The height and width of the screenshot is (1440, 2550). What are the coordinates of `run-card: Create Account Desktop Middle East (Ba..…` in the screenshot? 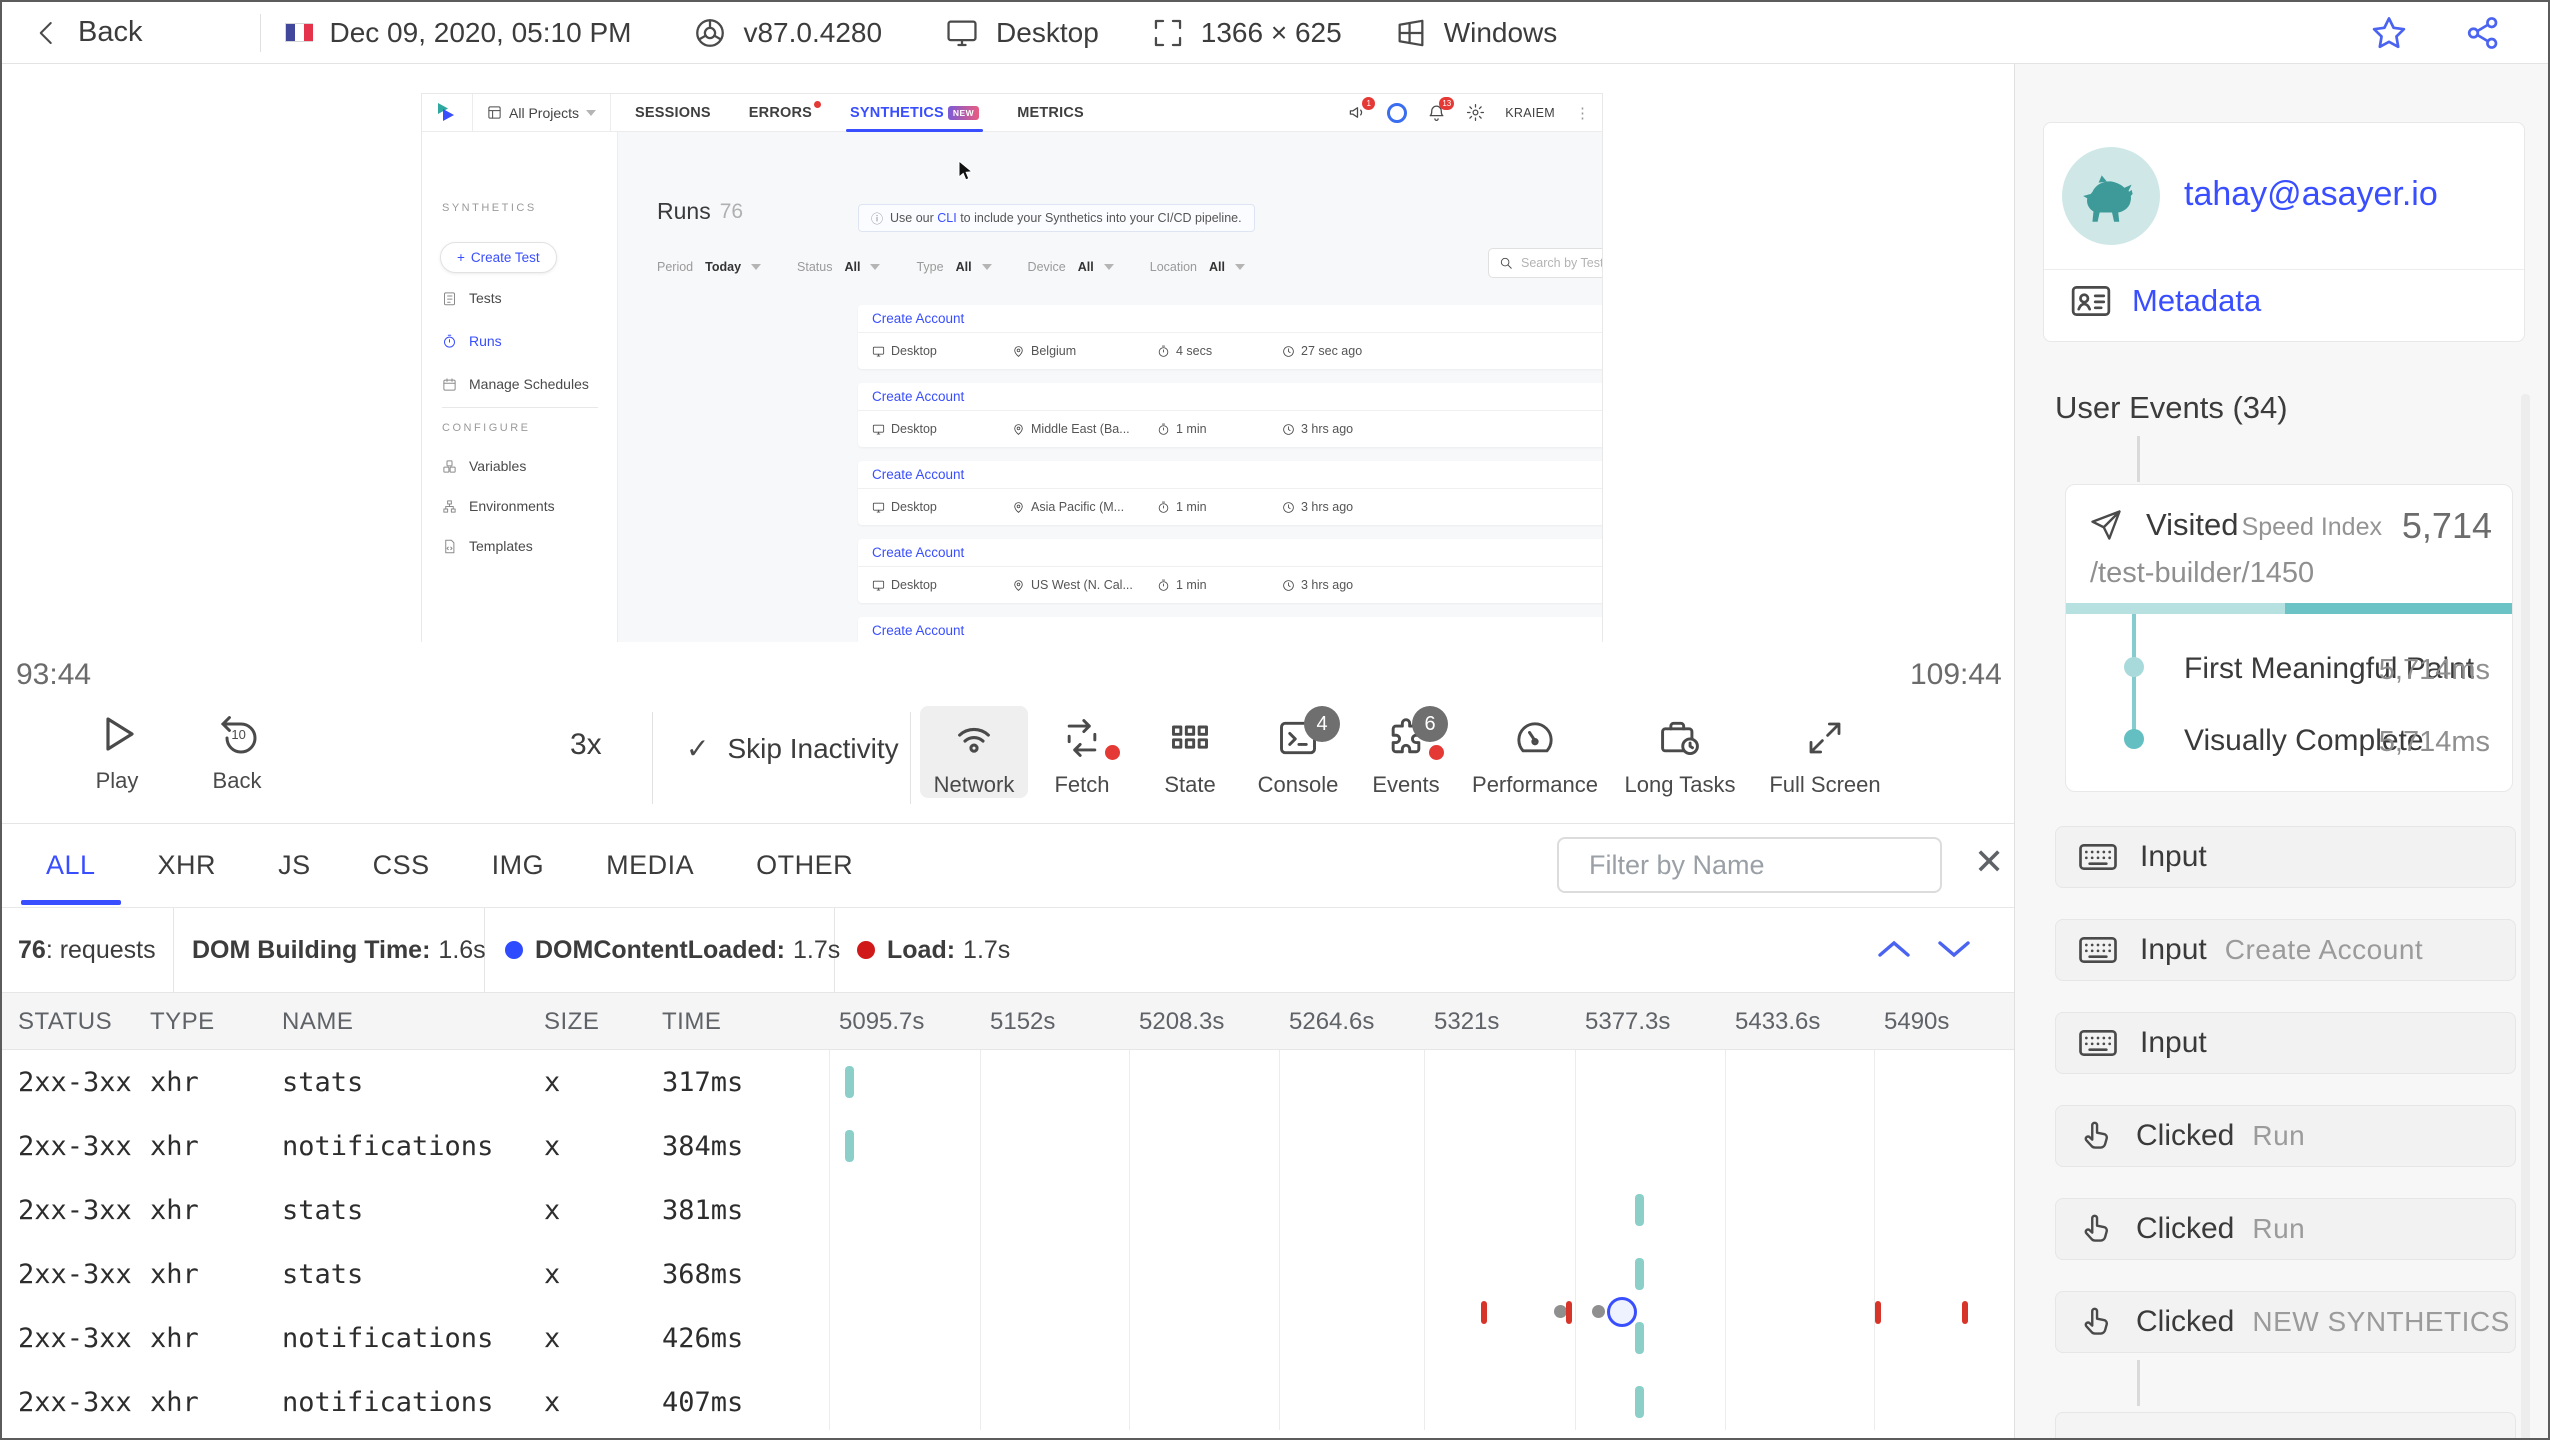 It's located at (1230, 415).